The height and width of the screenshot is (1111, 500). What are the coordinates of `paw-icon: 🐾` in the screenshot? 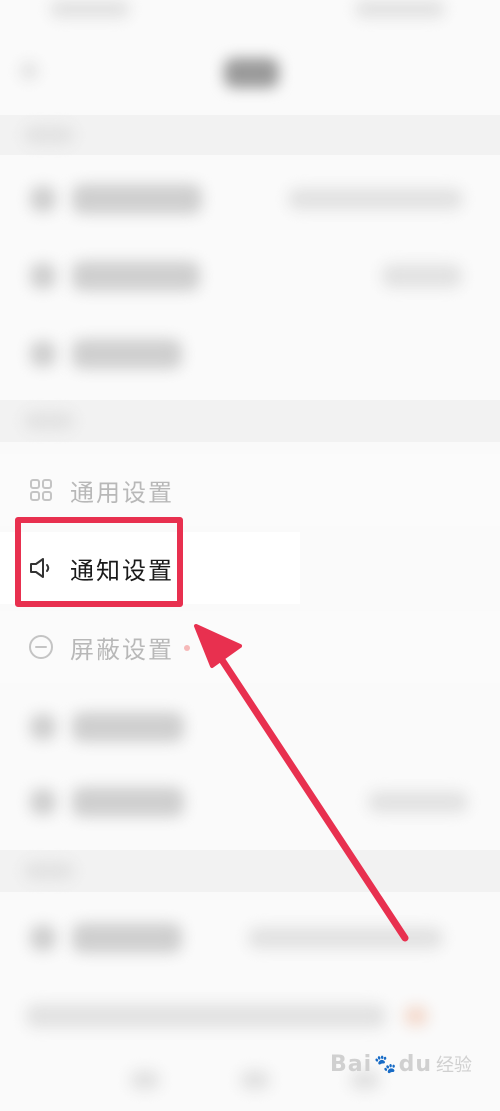 It's located at (385, 1064).